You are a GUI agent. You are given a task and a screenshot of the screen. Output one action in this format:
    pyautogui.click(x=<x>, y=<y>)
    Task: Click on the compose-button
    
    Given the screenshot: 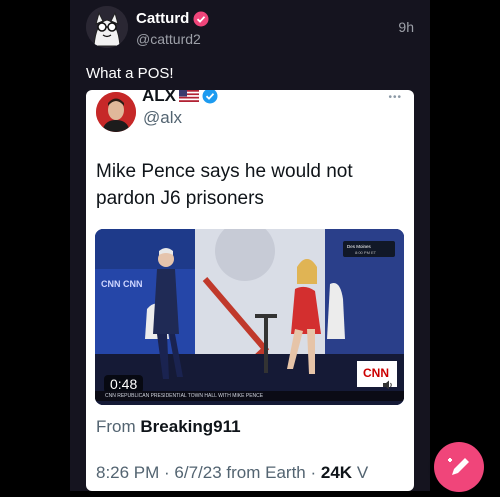 What is the action you would take?
    pyautogui.click(x=459, y=467)
    